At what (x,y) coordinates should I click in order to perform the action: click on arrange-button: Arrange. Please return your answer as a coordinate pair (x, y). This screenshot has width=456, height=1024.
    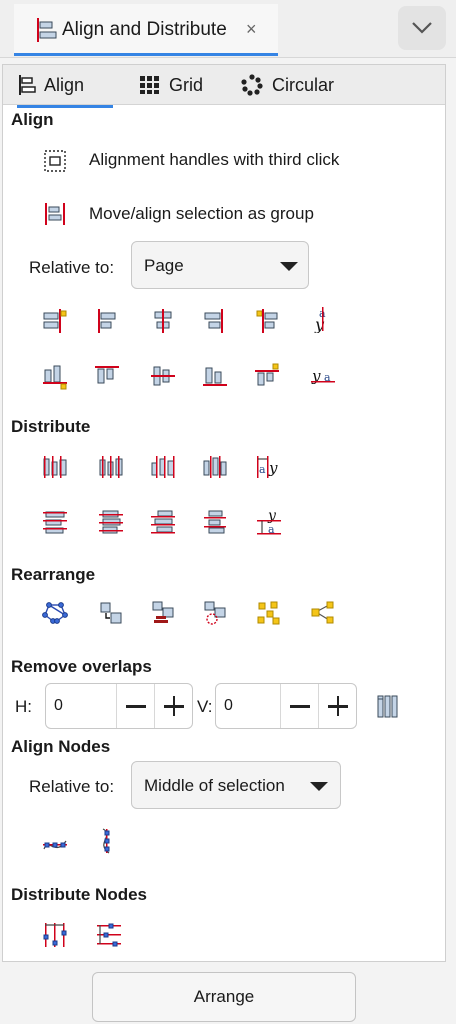
    Looking at the image, I should click on (224, 997).